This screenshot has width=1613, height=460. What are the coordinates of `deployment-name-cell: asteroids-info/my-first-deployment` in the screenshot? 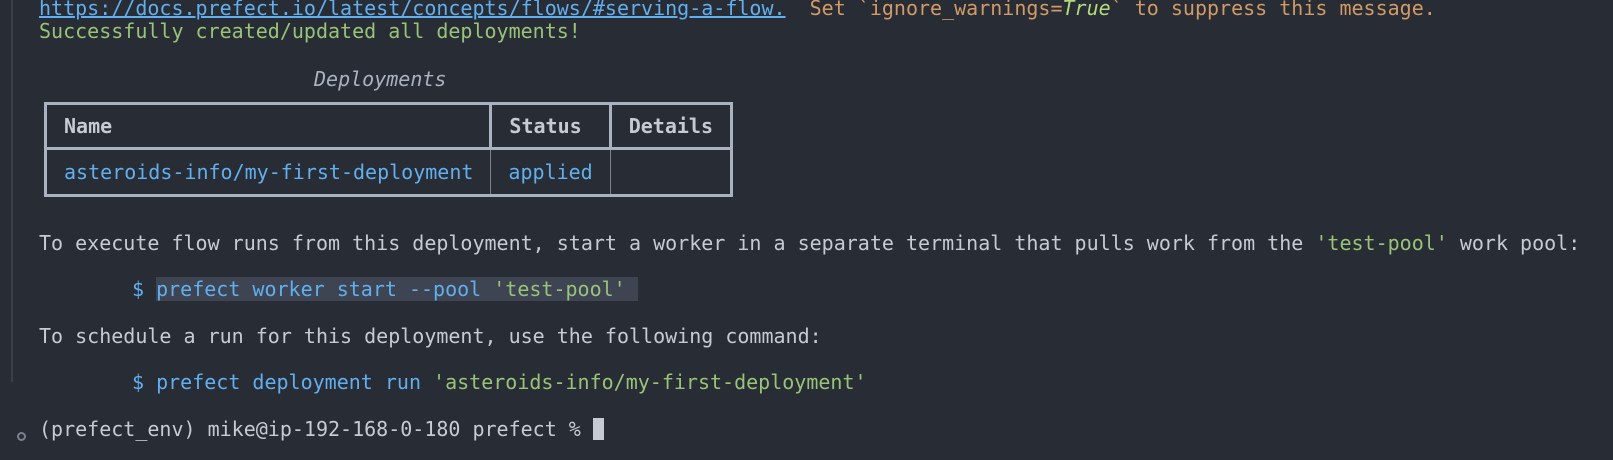 It's located at (268, 172).